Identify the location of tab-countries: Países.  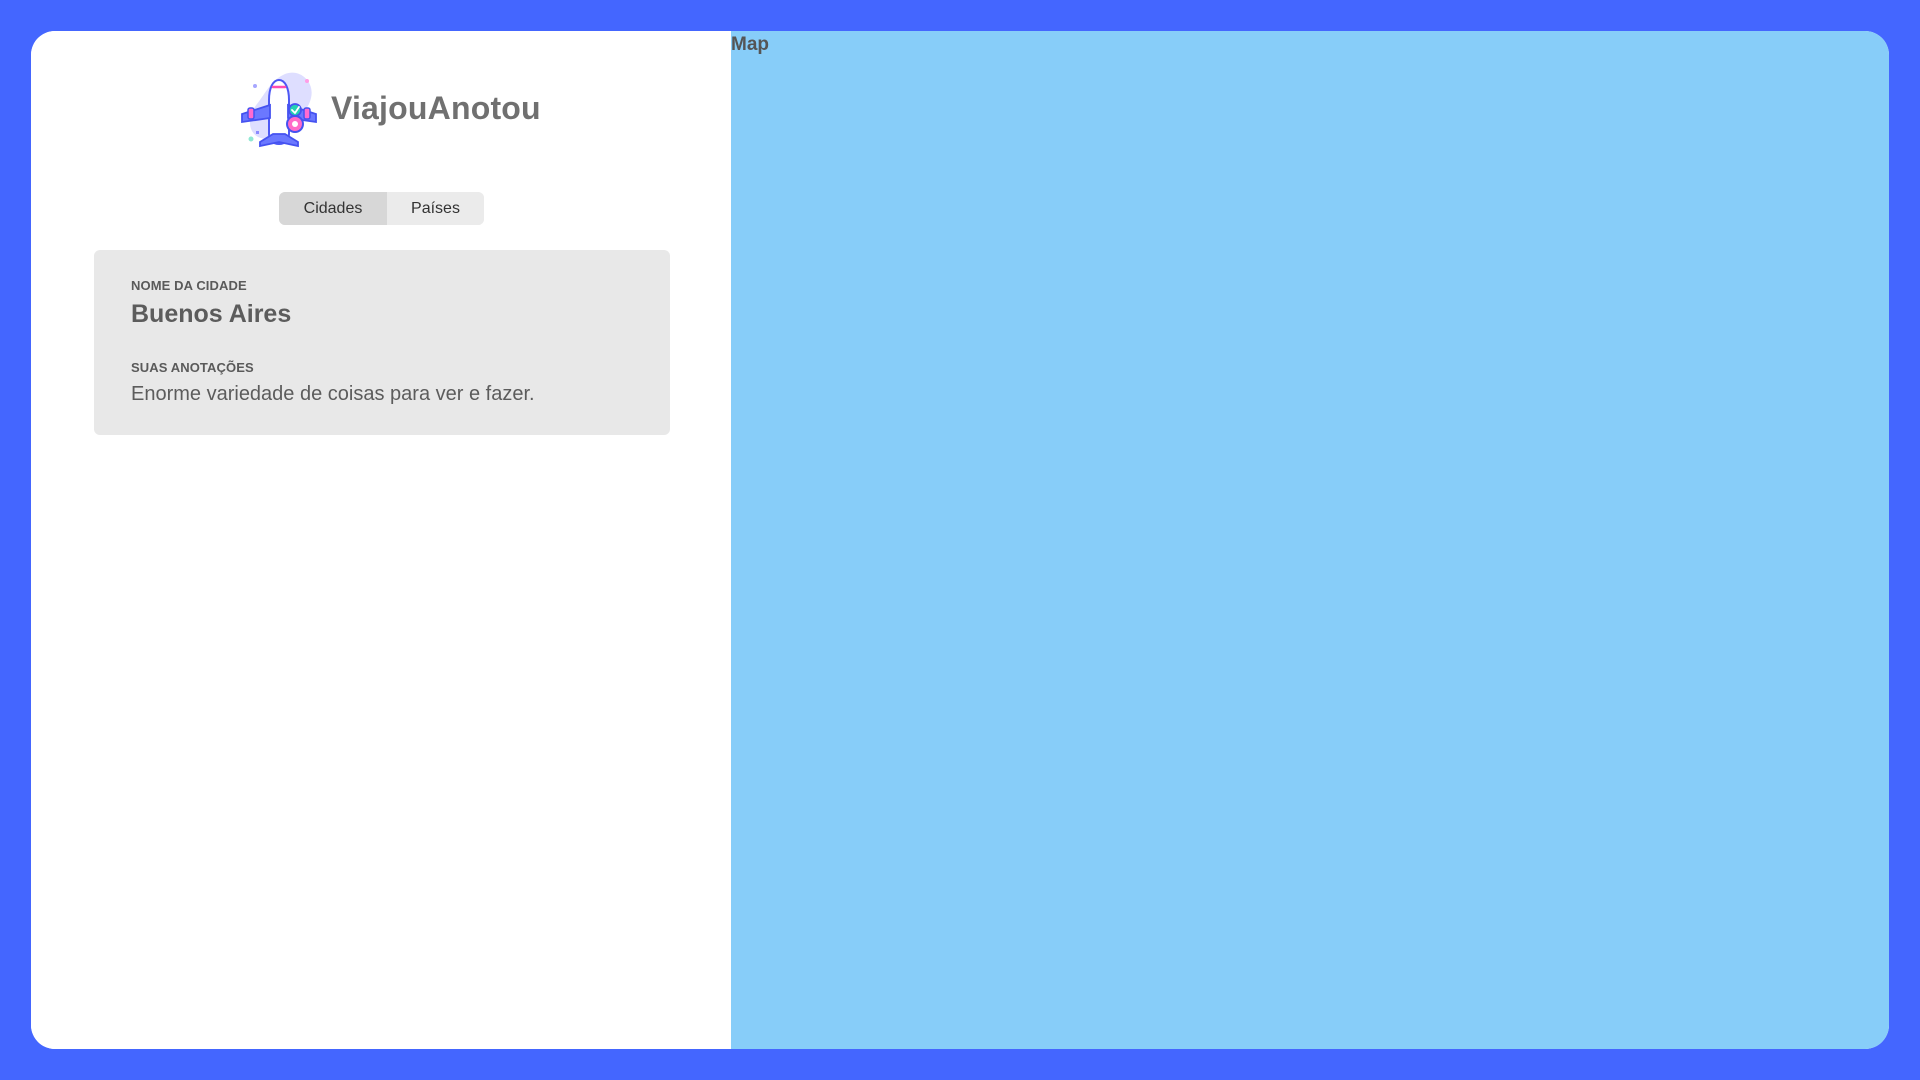
(435, 208).